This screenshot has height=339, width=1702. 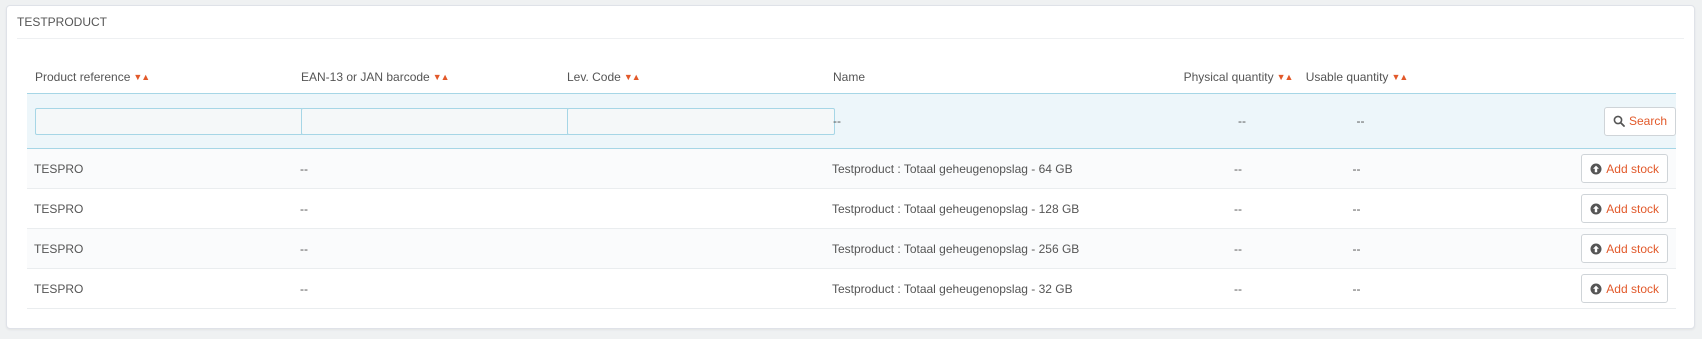 I want to click on search-icon, so click(x=1619, y=121).